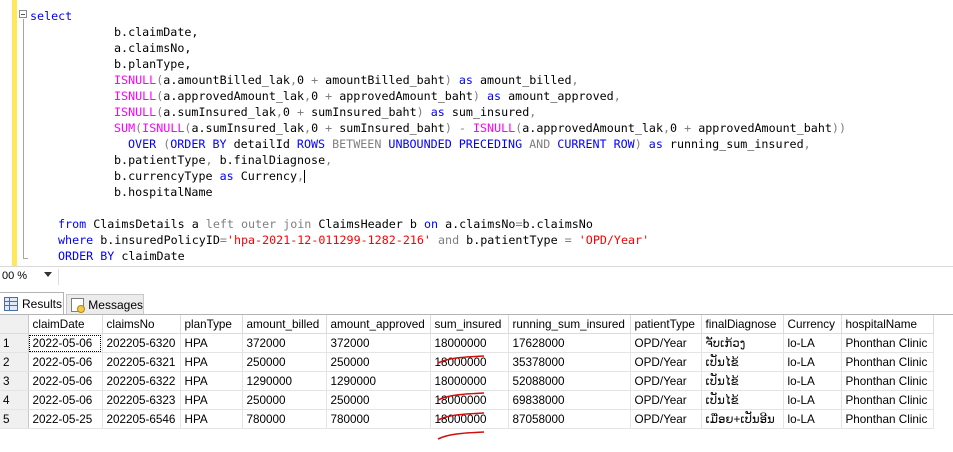  I want to click on column-header: amount_billed, so click(284, 324).